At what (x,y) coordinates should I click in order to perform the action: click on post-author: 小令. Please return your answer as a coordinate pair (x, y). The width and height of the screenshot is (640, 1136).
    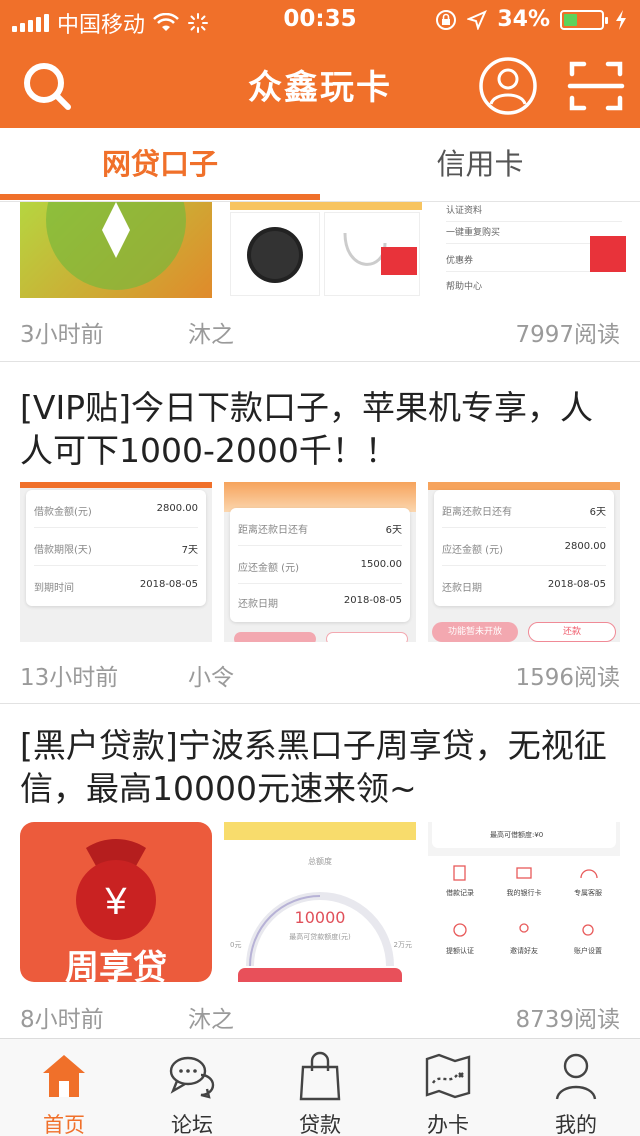
    Looking at the image, I should click on (211, 678).